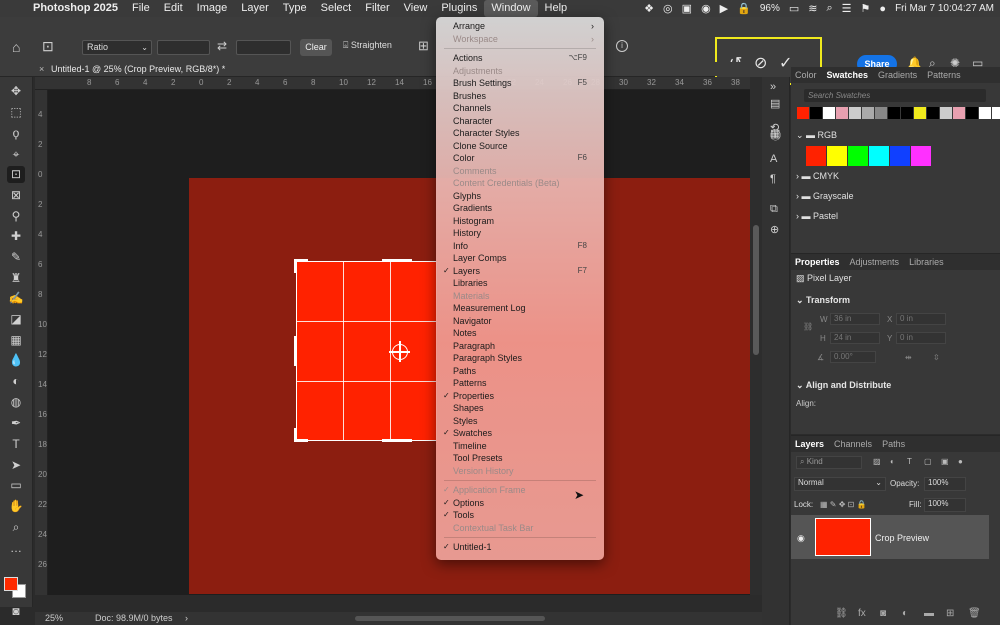 This screenshot has width=1000, height=625. I want to click on blend-mode-dropdown: Normal ⌄, so click(840, 484).